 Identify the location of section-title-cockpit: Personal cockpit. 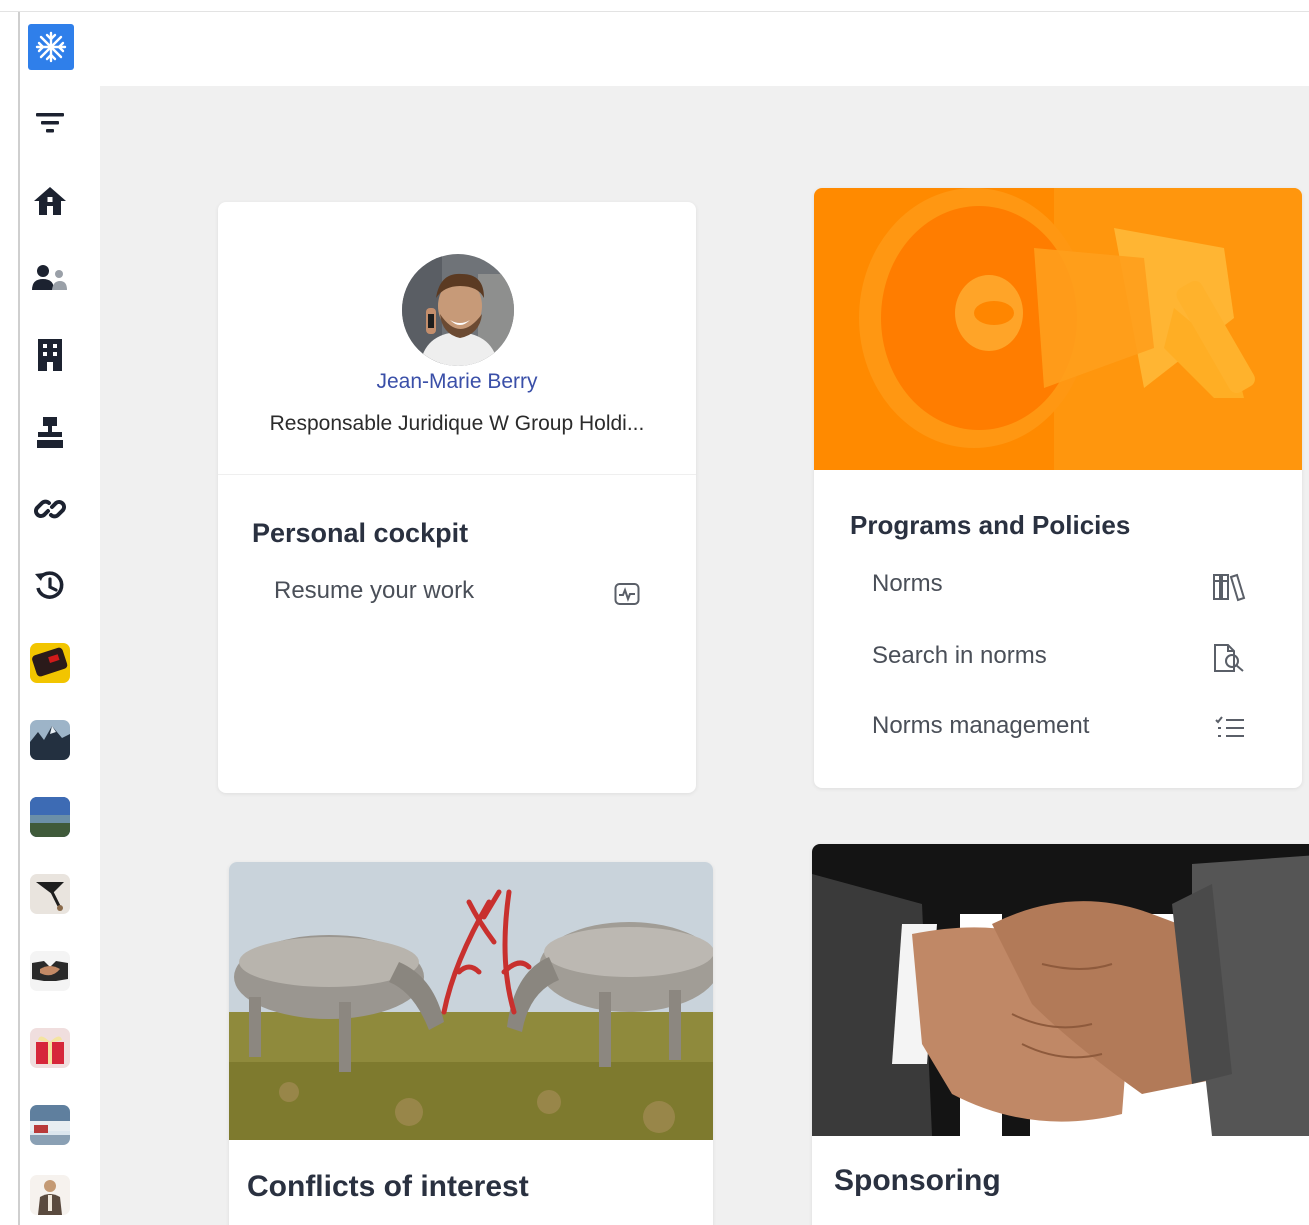
(360, 533).